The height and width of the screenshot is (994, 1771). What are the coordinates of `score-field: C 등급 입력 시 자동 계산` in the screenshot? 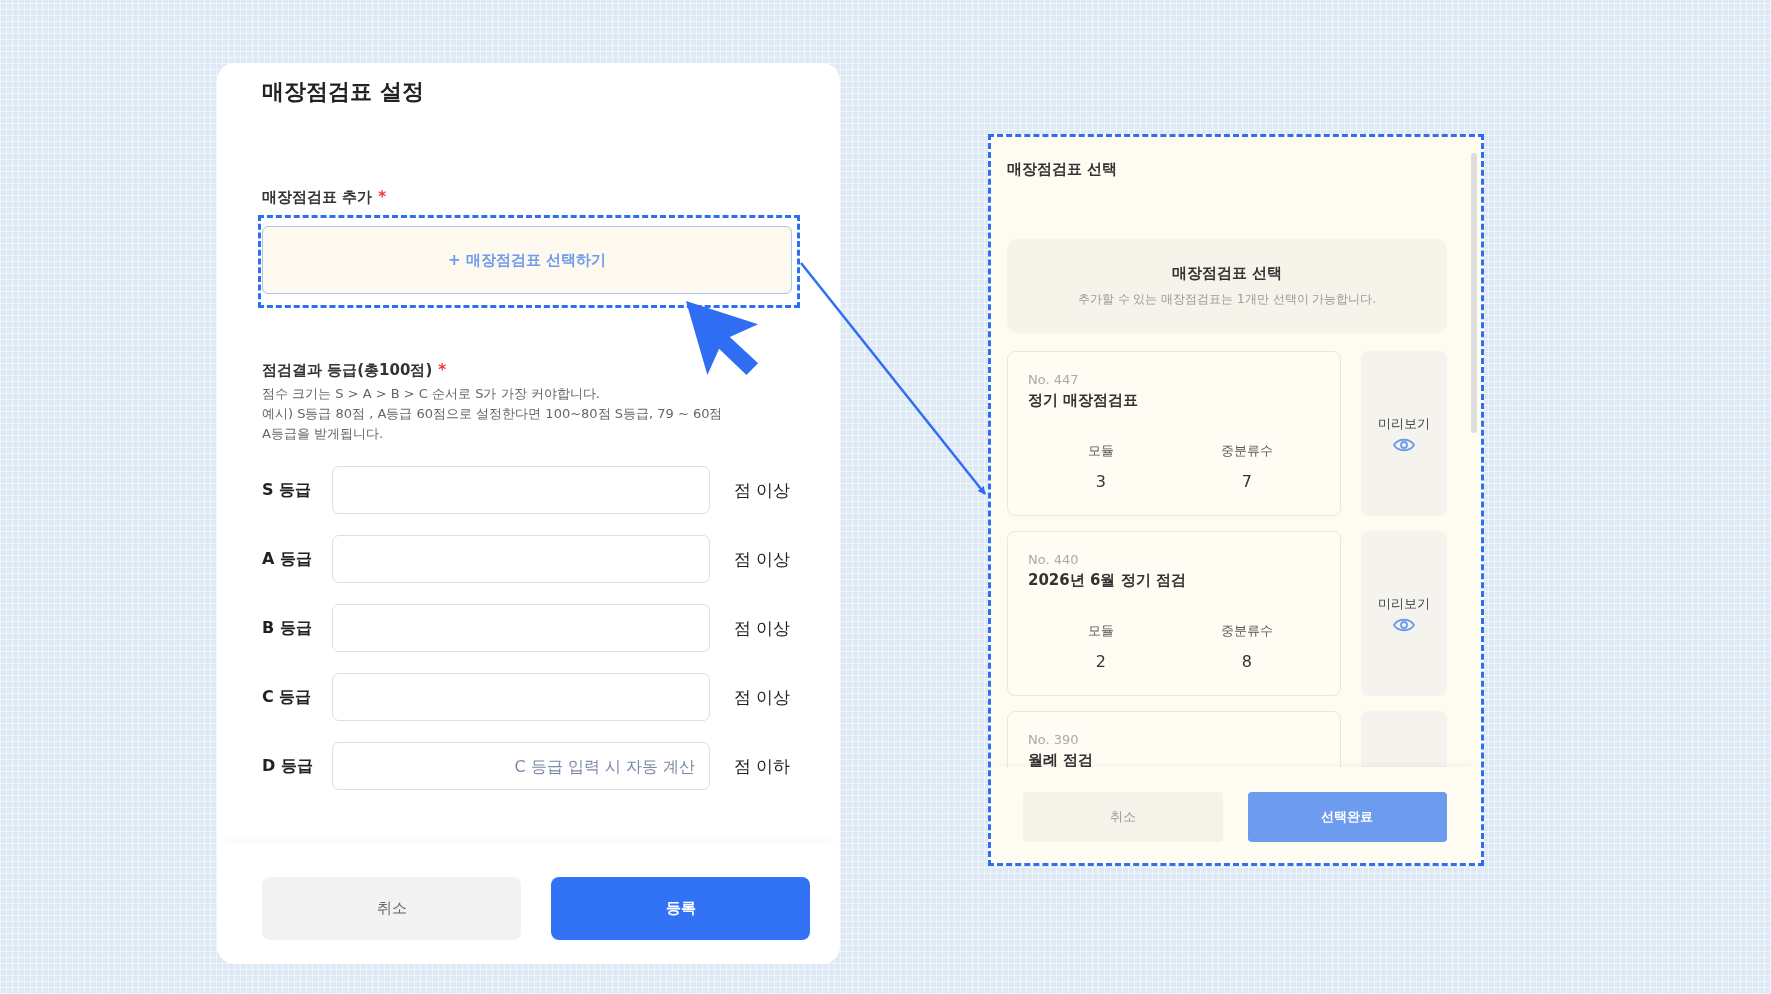 It's located at (521, 766).